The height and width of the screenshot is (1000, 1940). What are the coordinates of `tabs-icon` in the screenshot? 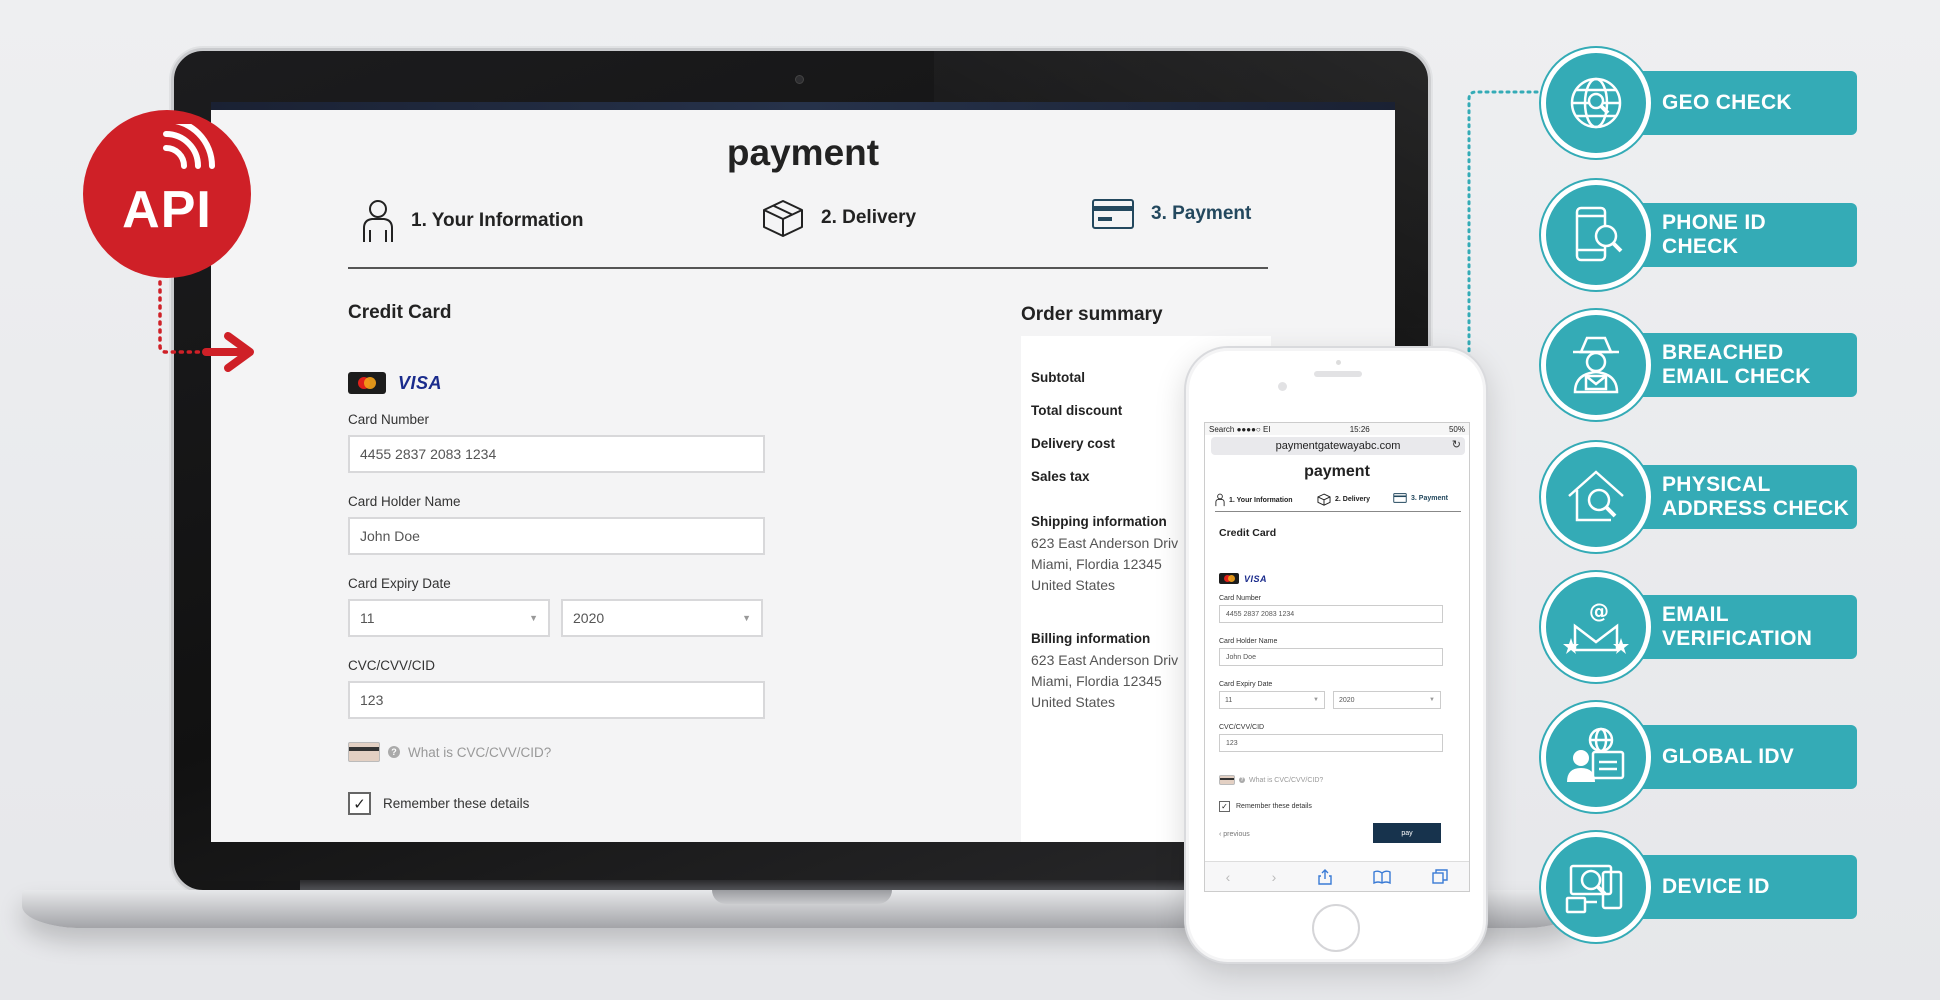 It's located at (1440, 876).